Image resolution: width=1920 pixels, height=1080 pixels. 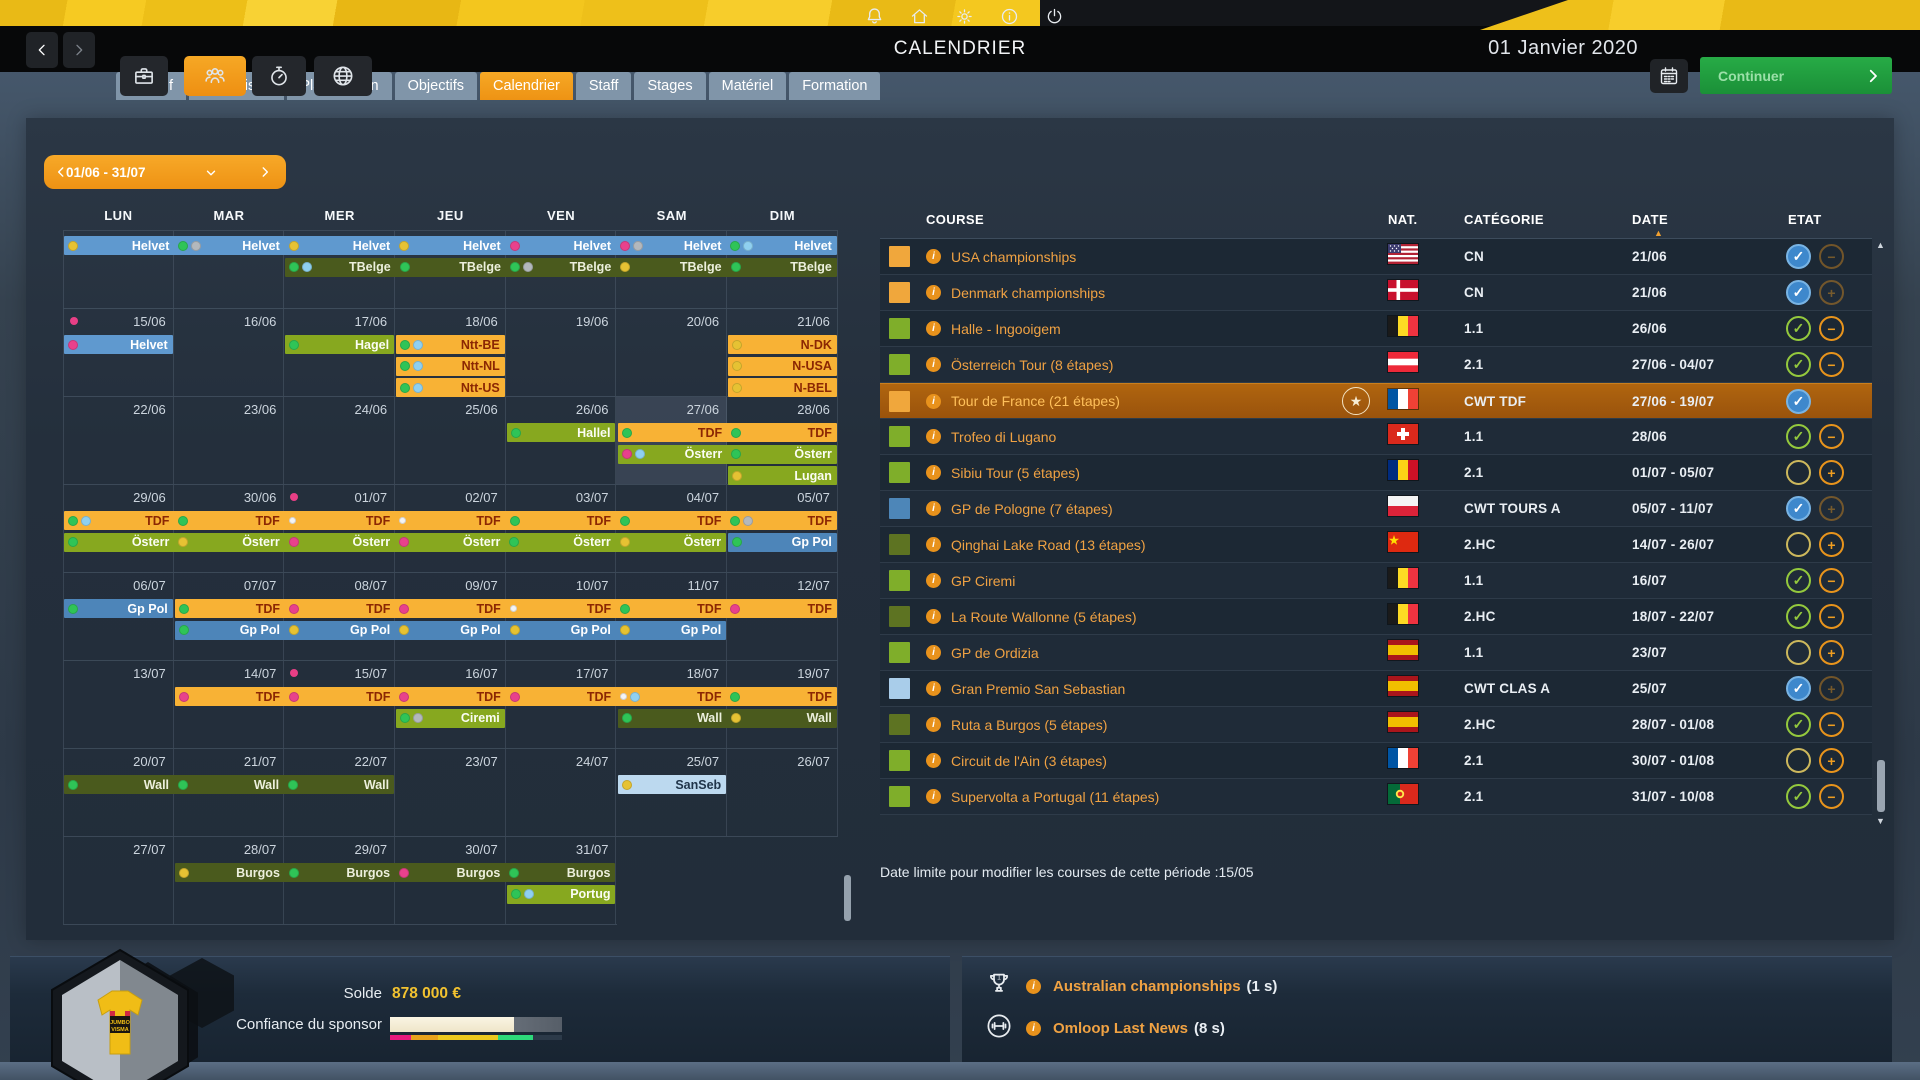 What do you see at coordinates (340, 440) in the screenshot?
I see `day-cell: 24/06` at bounding box center [340, 440].